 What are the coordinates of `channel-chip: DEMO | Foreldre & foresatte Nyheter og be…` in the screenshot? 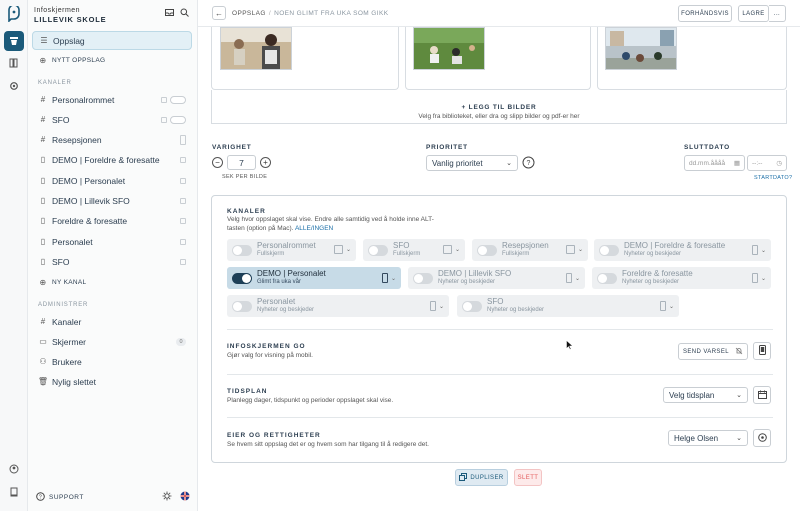 It's located at (682, 250).